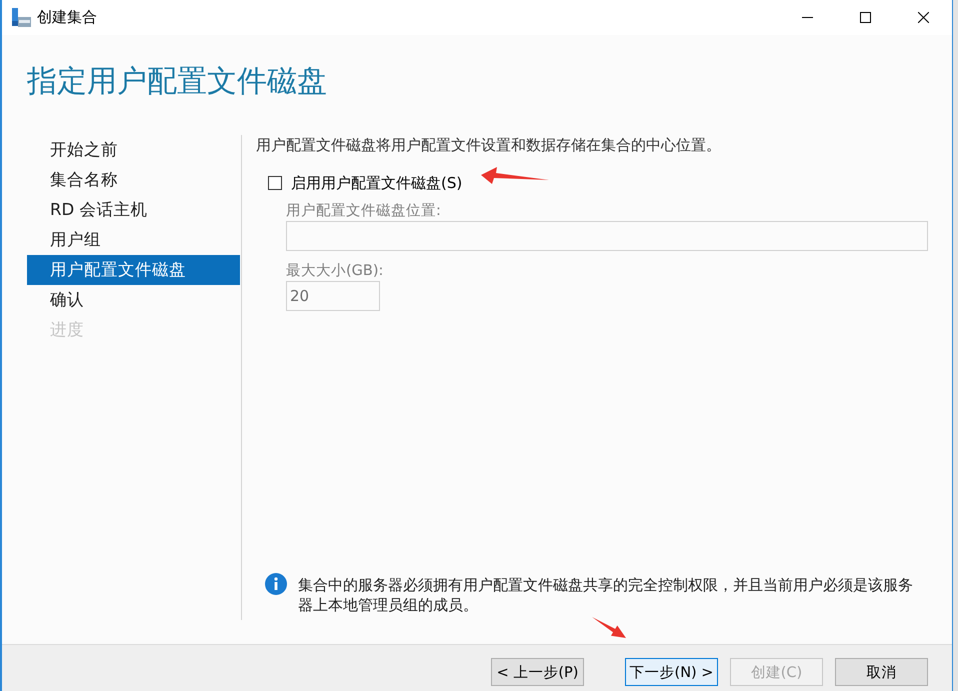 The height and width of the screenshot is (691, 958). Describe the element at coordinates (133, 180) in the screenshot. I see `step-item: 集合名称` at that location.